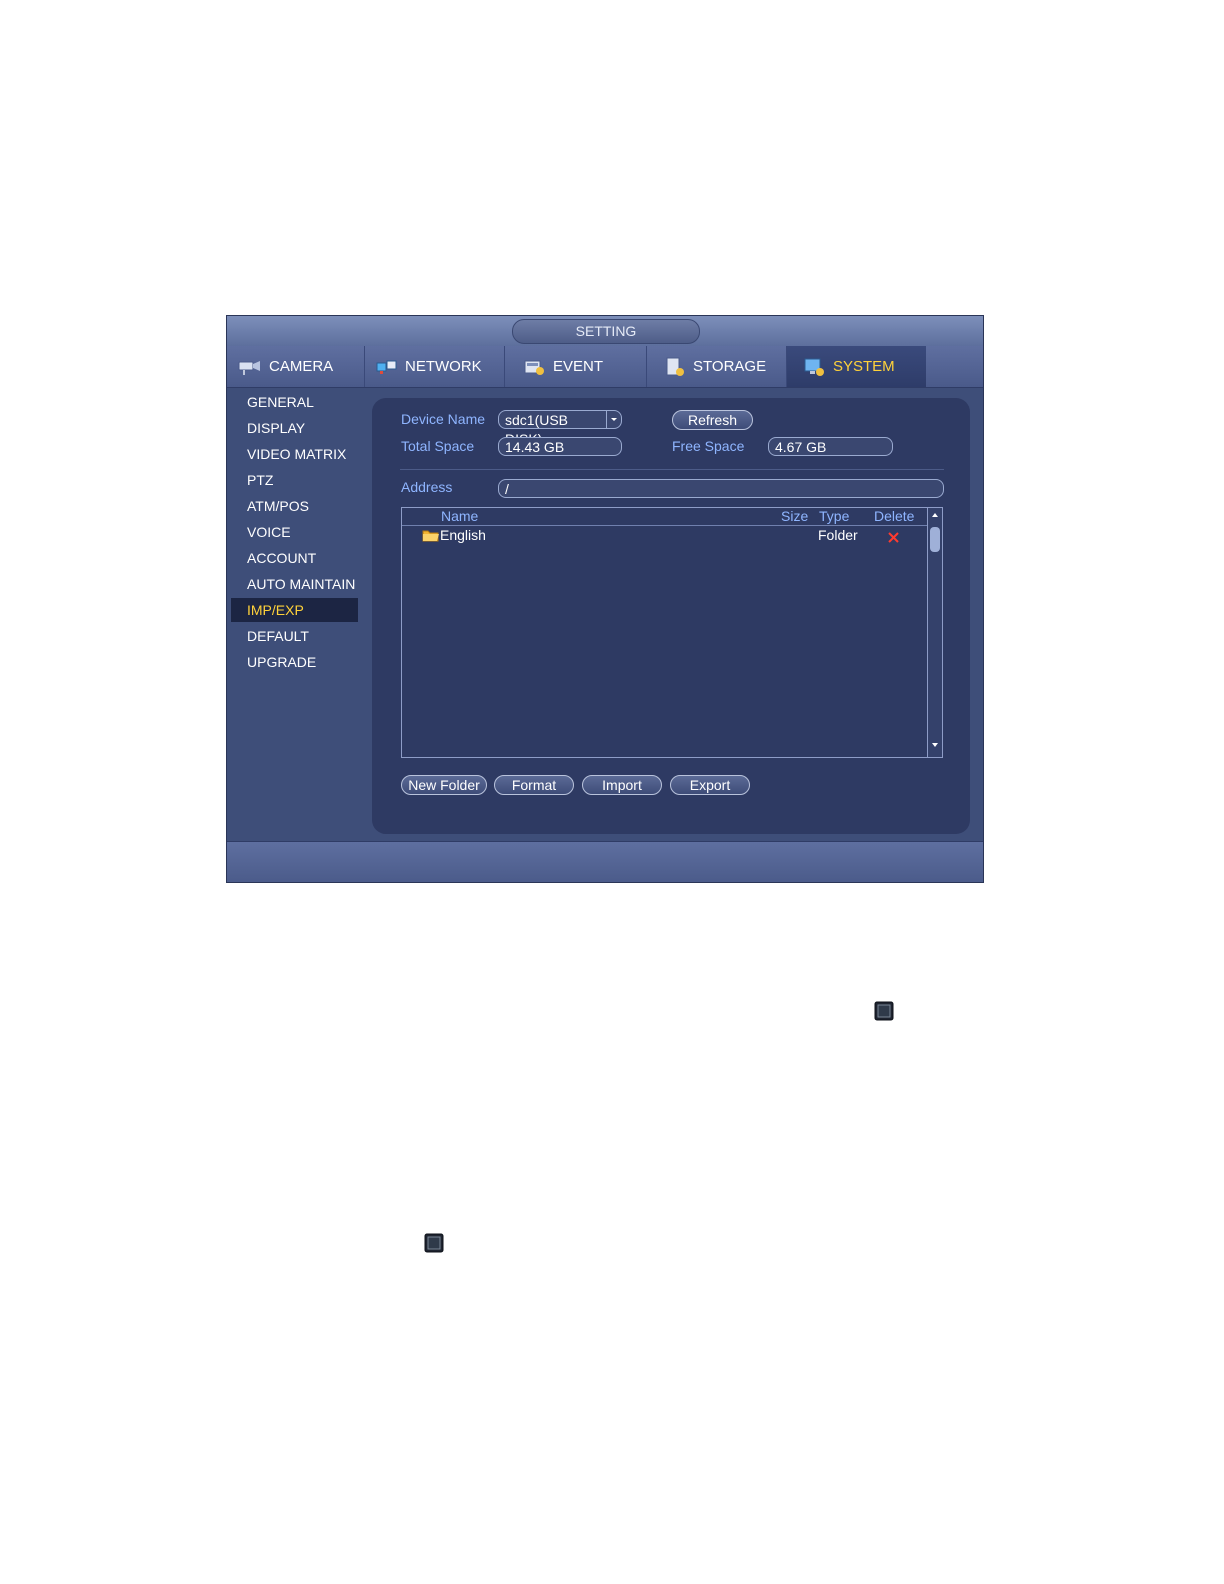 The width and height of the screenshot is (1224, 1584). Describe the element at coordinates (534, 367) in the screenshot. I see `event-icon` at that location.